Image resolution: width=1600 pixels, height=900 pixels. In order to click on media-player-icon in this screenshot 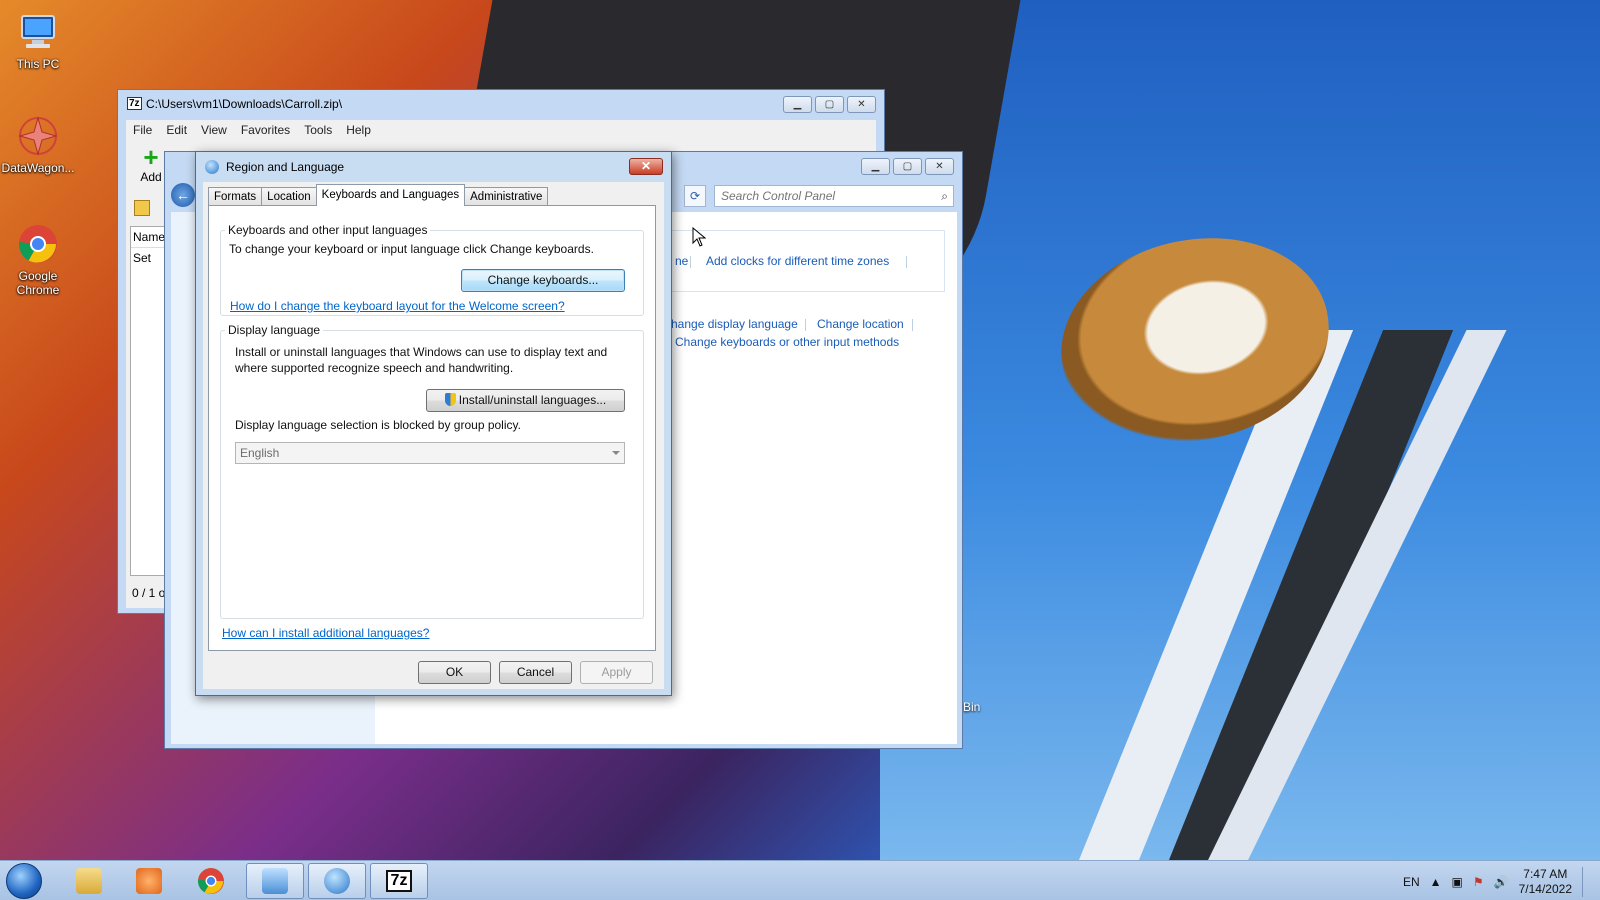, I will do `click(149, 881)`.